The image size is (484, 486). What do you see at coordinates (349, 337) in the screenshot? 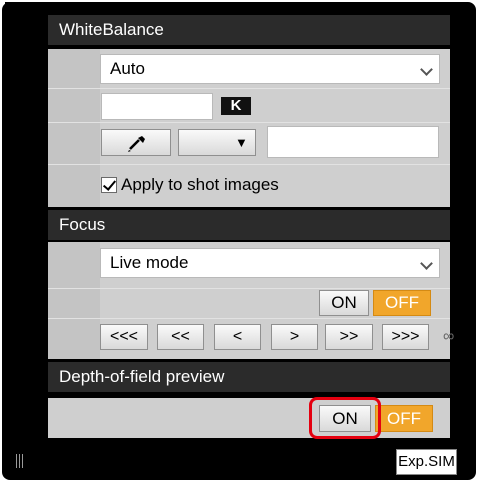
I see `focus-far-medium-button: >>` at bounding box center [349, 337].